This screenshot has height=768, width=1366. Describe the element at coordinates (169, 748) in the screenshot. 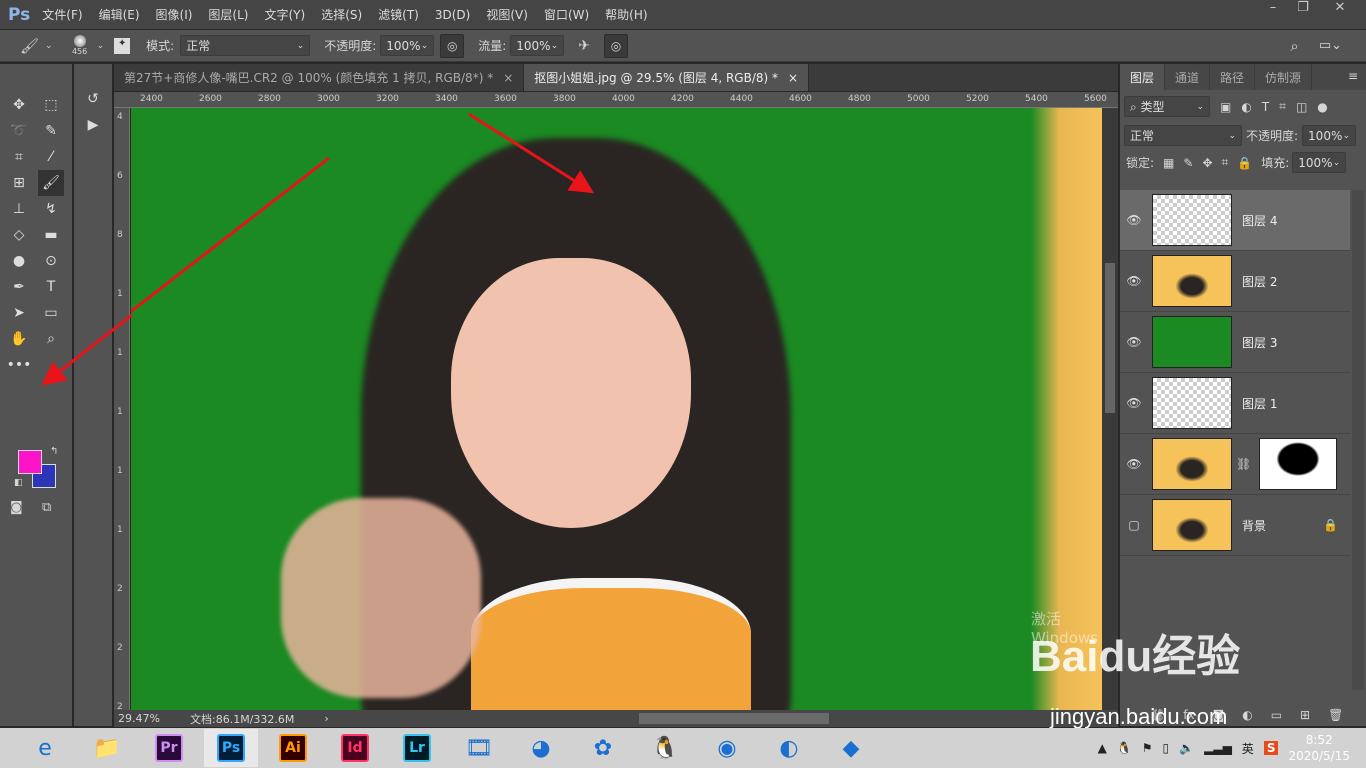

I see `taskbar-app-pr: Pr` at that location.